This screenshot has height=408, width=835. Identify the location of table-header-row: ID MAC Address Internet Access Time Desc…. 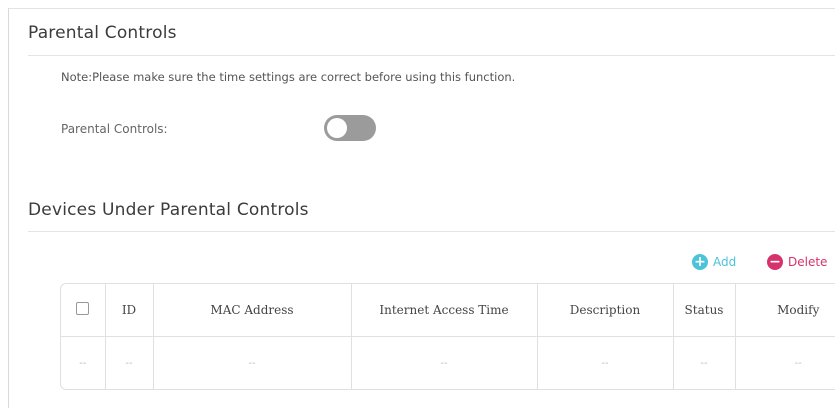
(448, 310).